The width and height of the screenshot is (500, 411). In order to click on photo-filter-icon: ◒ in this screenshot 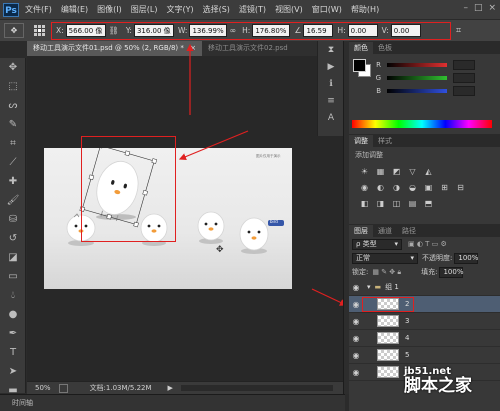, I will do `click(412, 188)`.